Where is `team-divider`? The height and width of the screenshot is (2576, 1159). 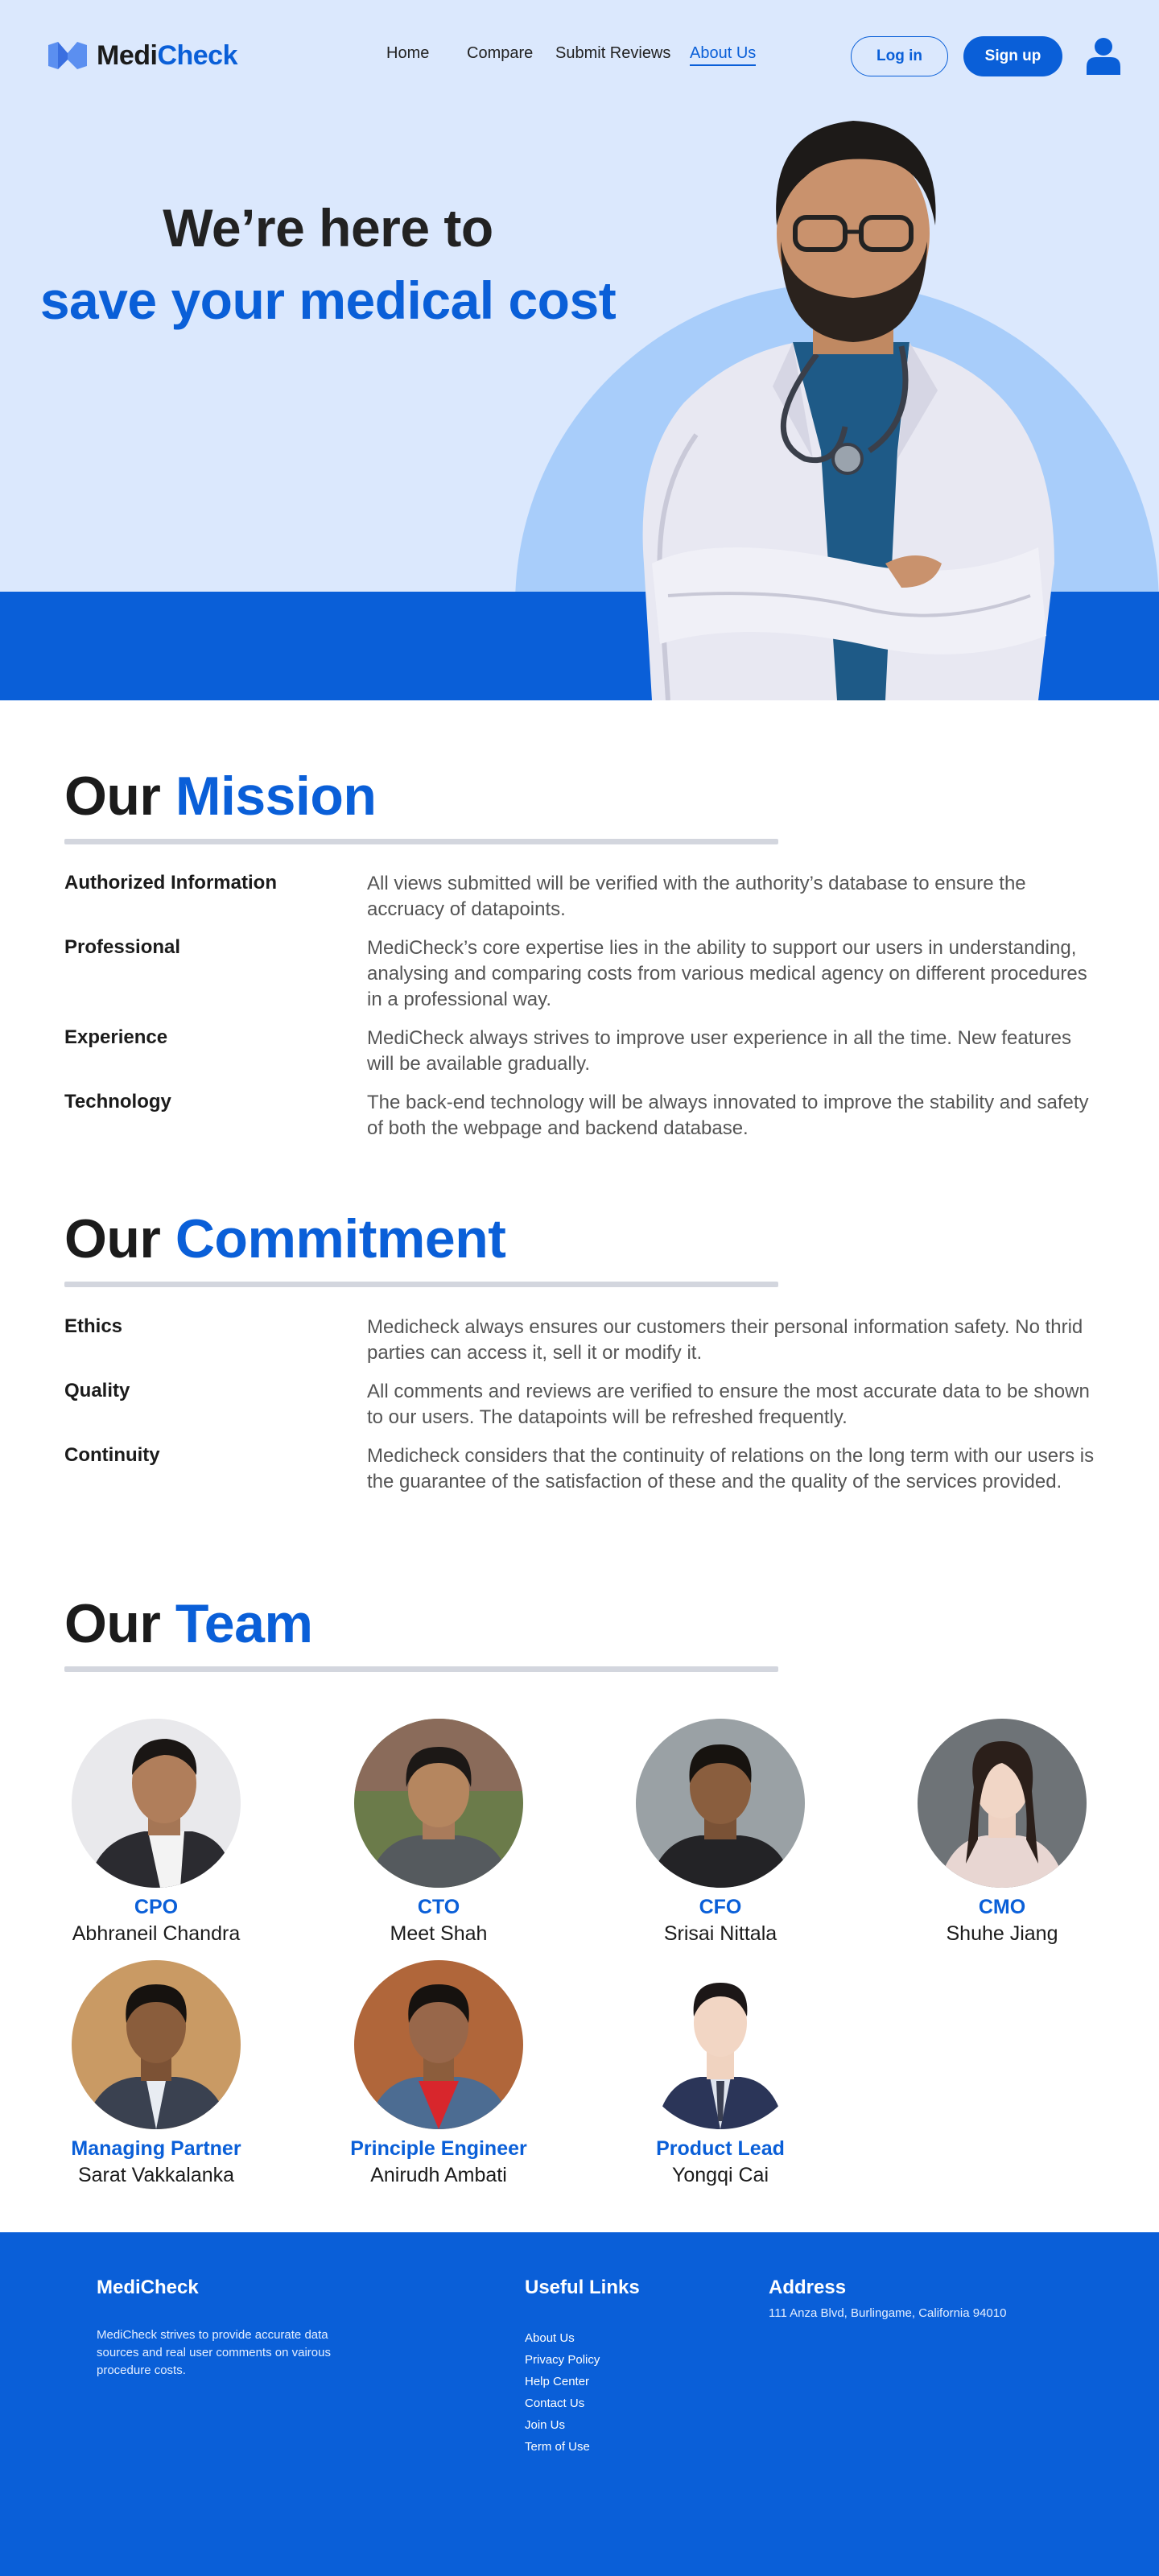 team-divider is located at coordinates (421, 1669).